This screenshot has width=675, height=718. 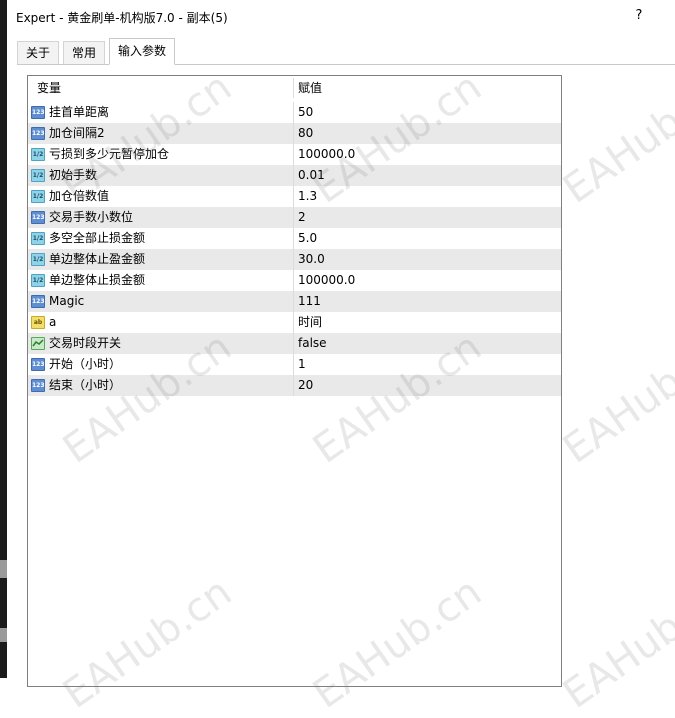 What do you see at coordinates (310, 322) in the screenshot?
I see `variable-value: 时间` at bounding box center [310, 322].